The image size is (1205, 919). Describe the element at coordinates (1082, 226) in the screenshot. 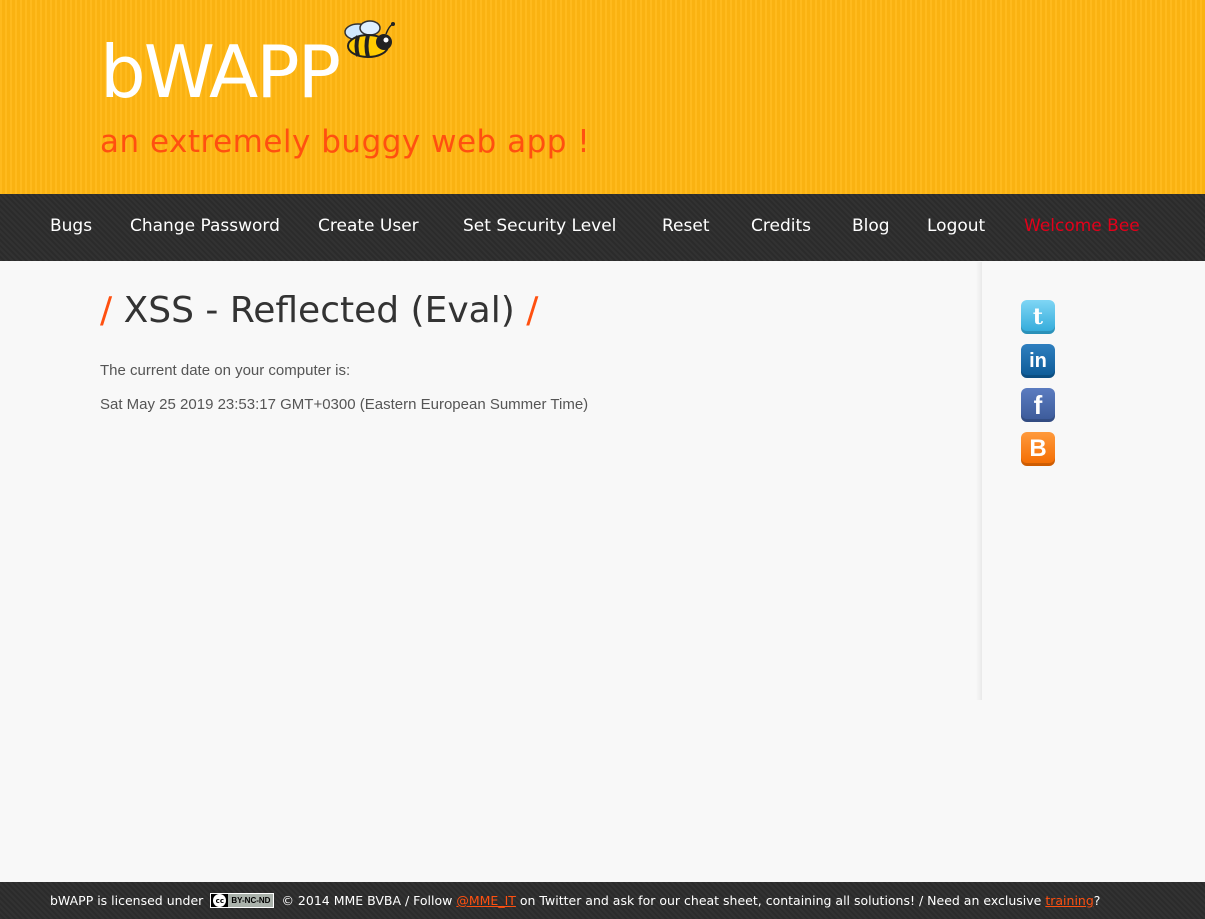

I see `welcome-user: Welcome Bee` at that location.